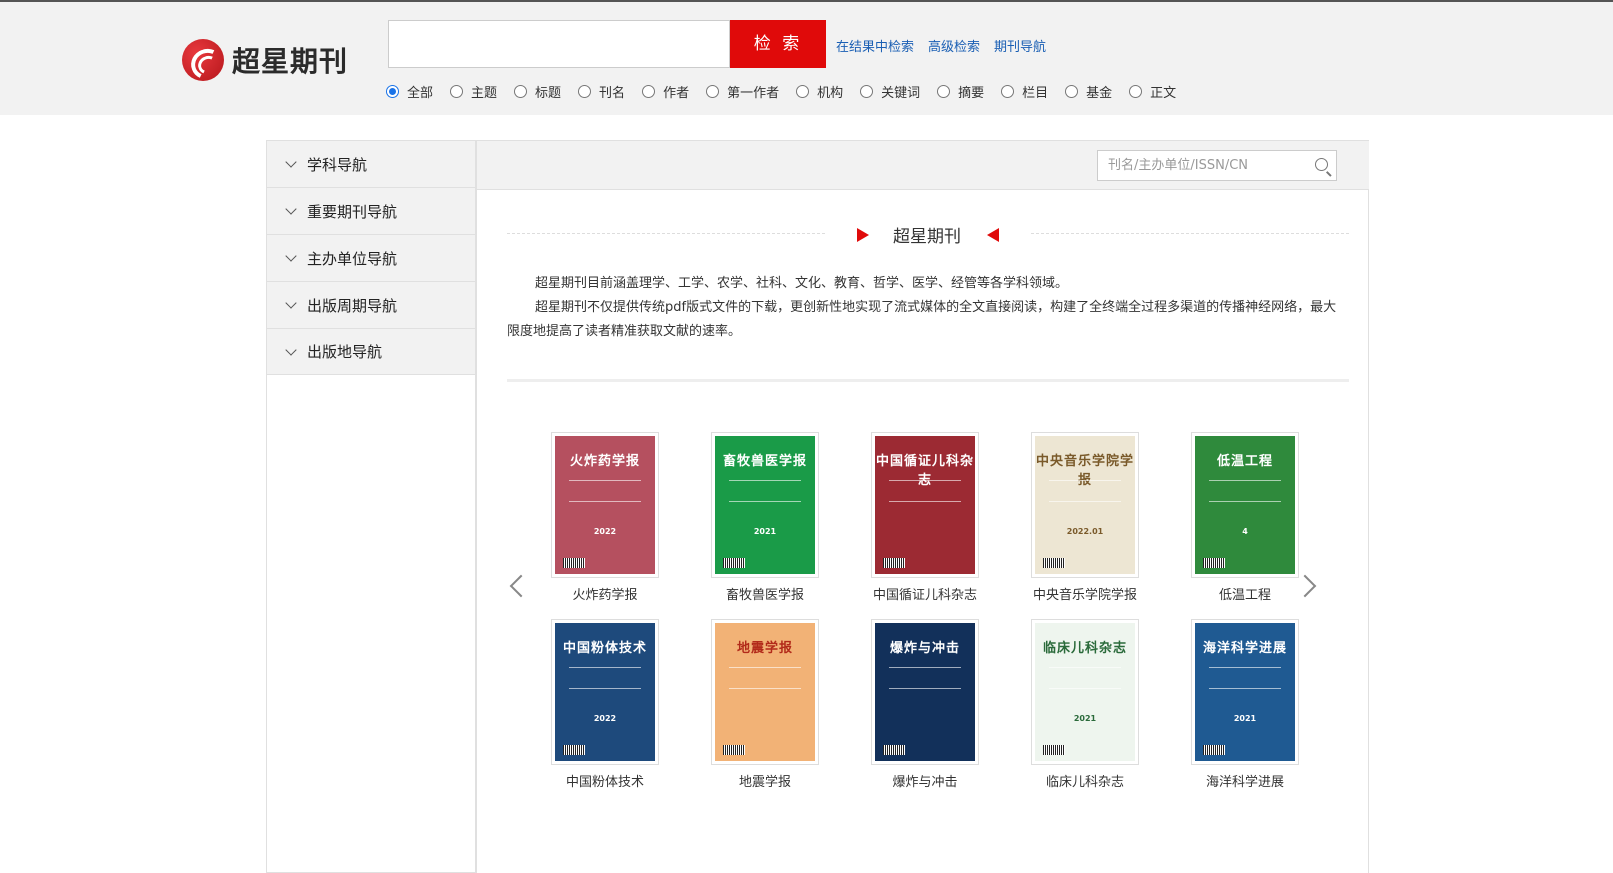  What do you see at coordinates (1178, 165) in the screenshot?
I see `journal-filter-placeholder: 刊名/主办单位/ISSN/CN` at bounding box center [1178, 165].